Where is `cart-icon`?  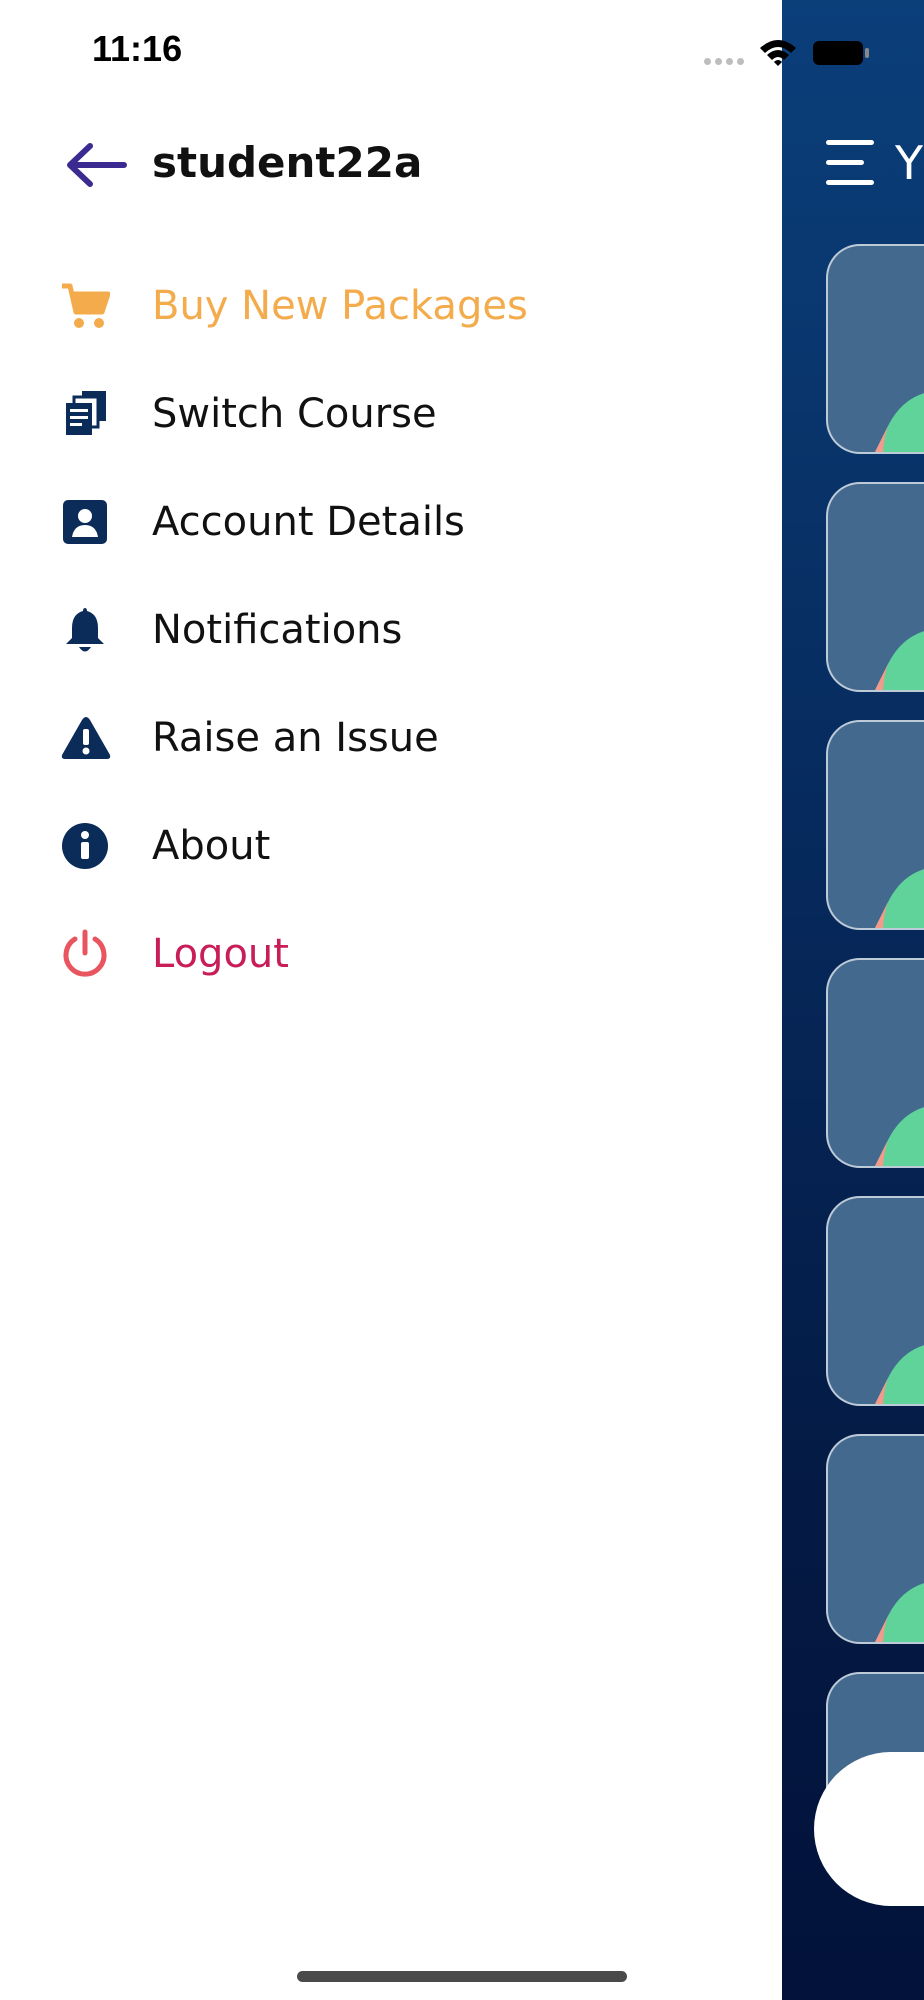
cart-icon is located at coordinates (86, 305).